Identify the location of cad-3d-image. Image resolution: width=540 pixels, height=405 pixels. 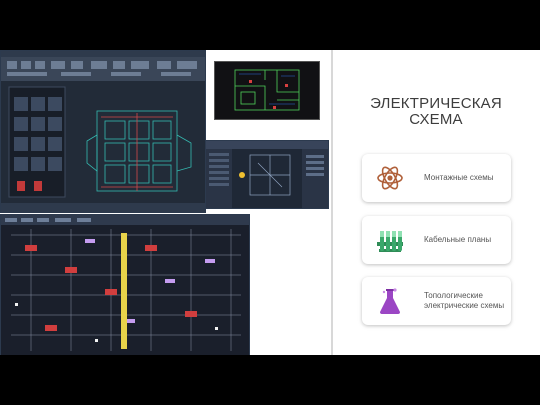
(267, 174).